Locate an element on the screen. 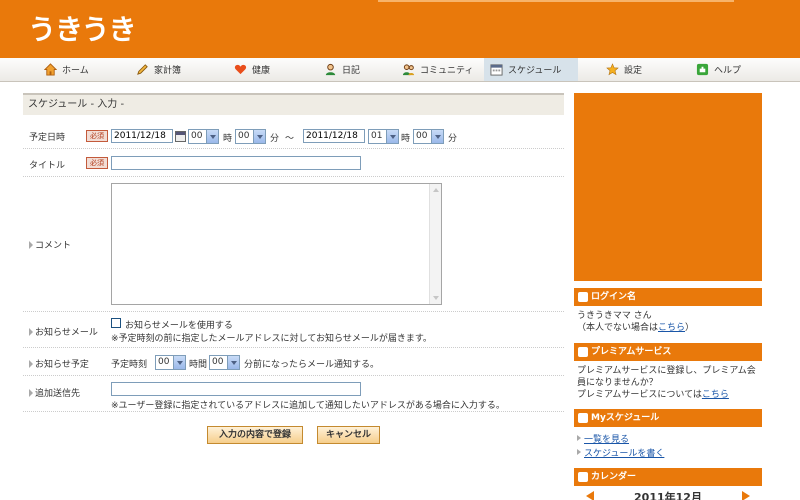 The width and height of the screenshot is (800, 500). premium-more: プレミアムサービスについてはこちら is located at coordinates (653, 395).